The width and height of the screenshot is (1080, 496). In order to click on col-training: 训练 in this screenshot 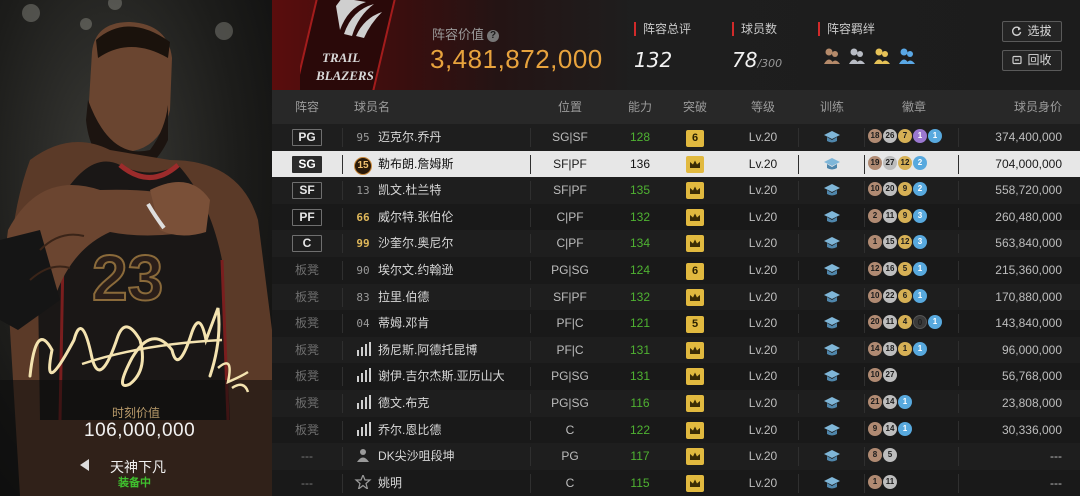, I will do `click(832, 107)`.